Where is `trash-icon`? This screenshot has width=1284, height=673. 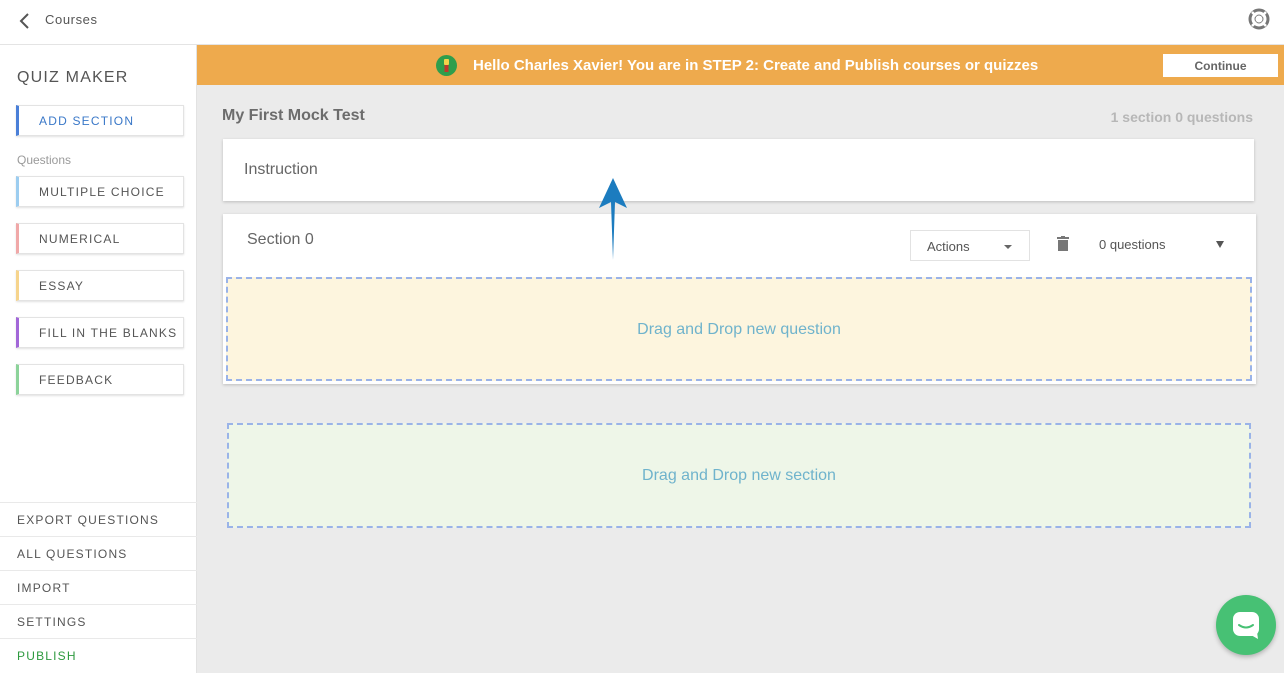
trash-icon is located at coordinates (1063, 243).